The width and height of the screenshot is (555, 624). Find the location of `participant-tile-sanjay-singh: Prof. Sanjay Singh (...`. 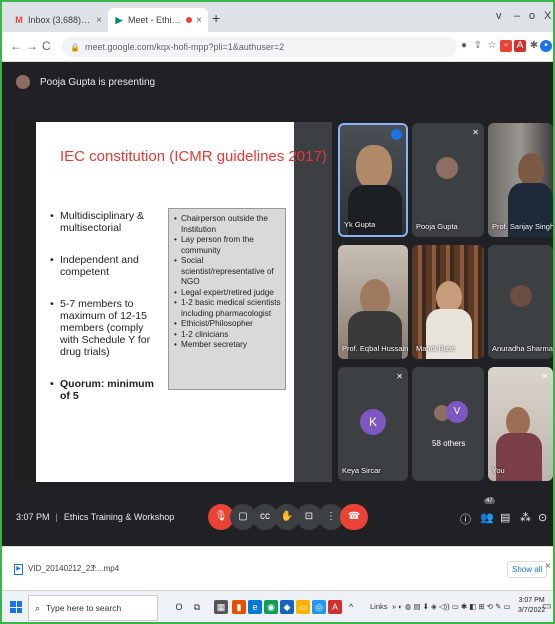

participant-tile-sanjay-singh: Prof. Sanjay Singh (... is located at coordinates (520, 180).